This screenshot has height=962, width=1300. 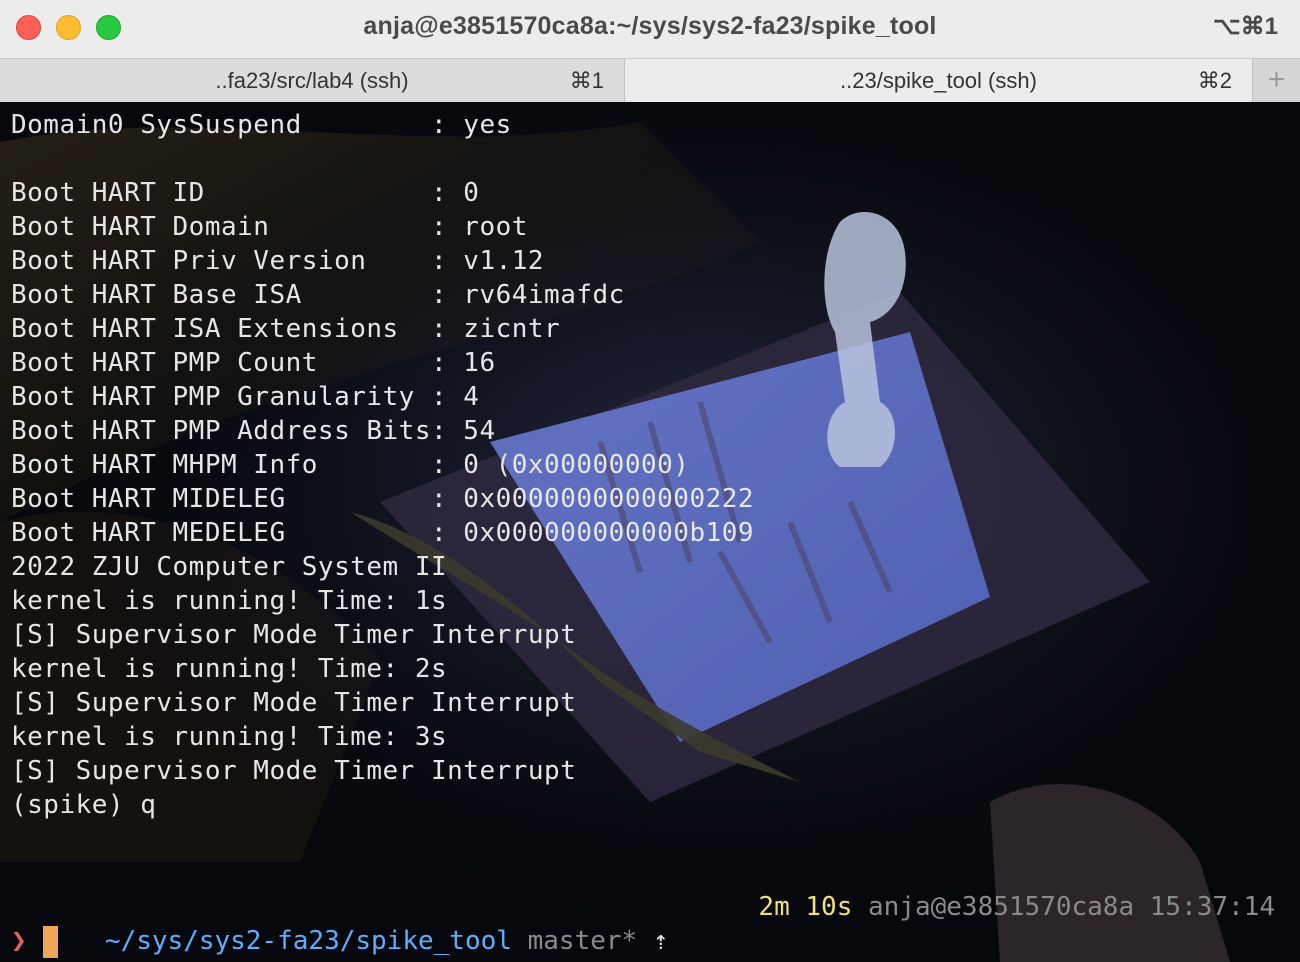 I want to click on new-tab-button: +, so click(x=1276, y=80).